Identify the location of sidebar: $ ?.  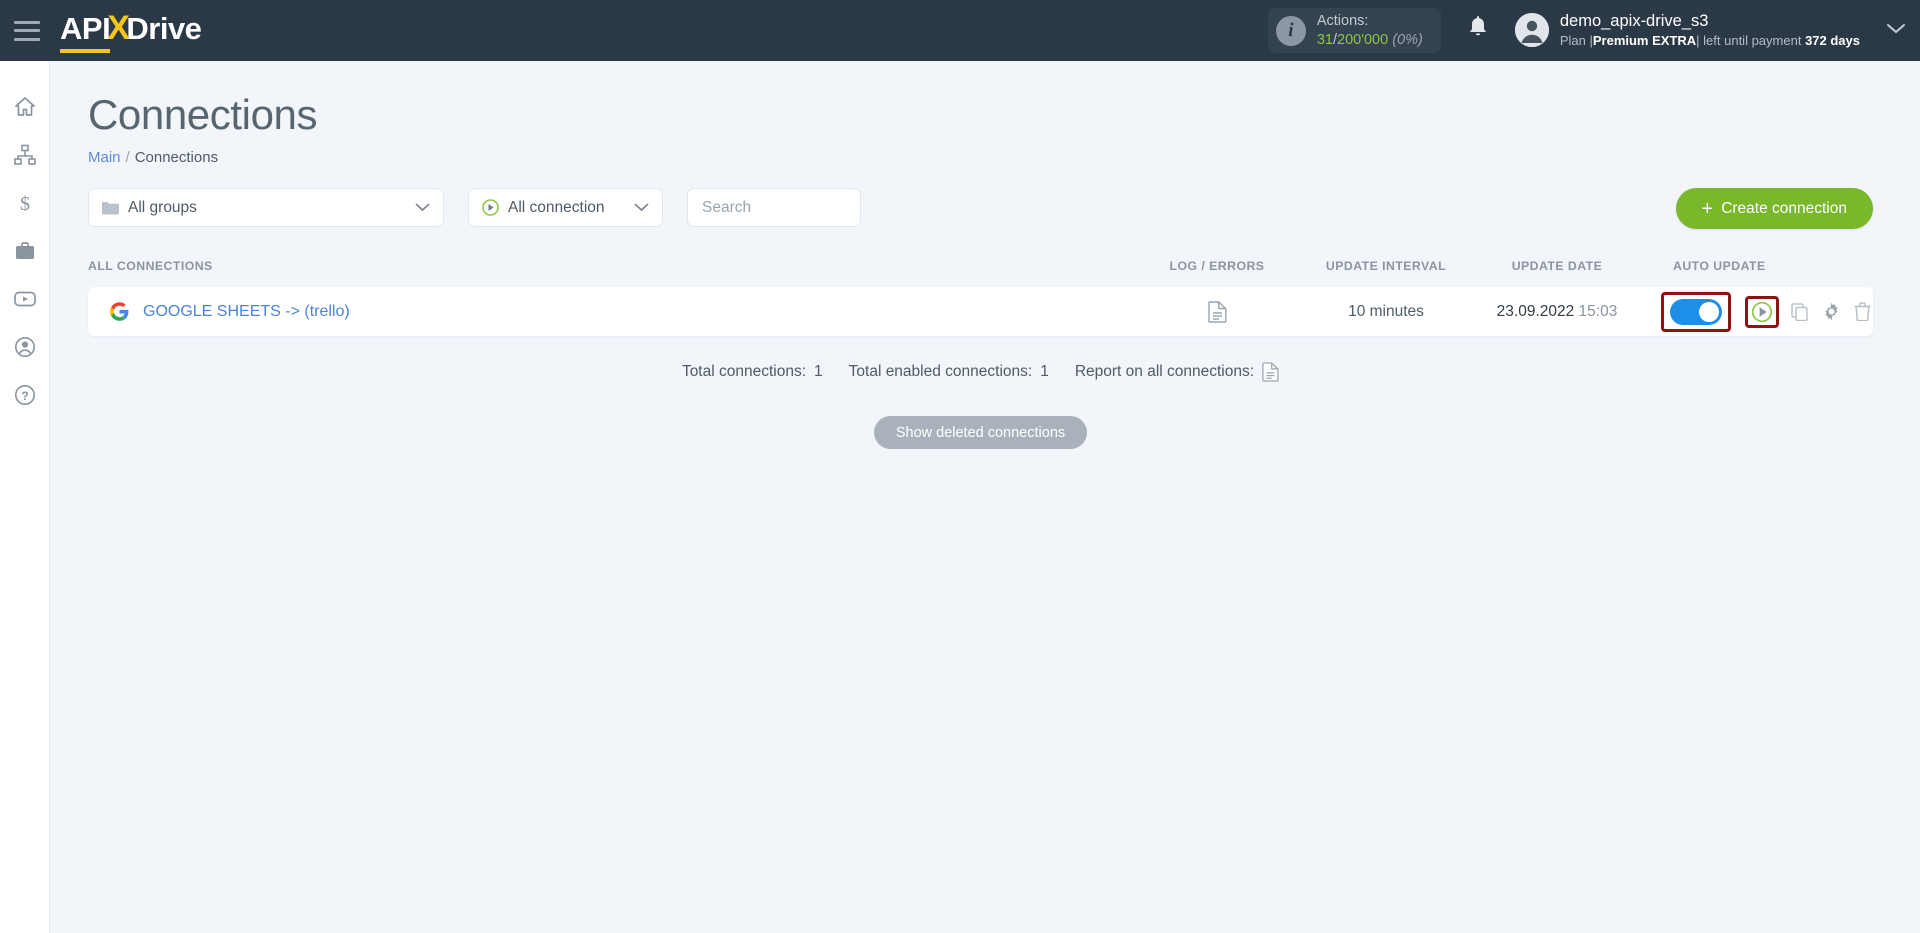
(25, 497).